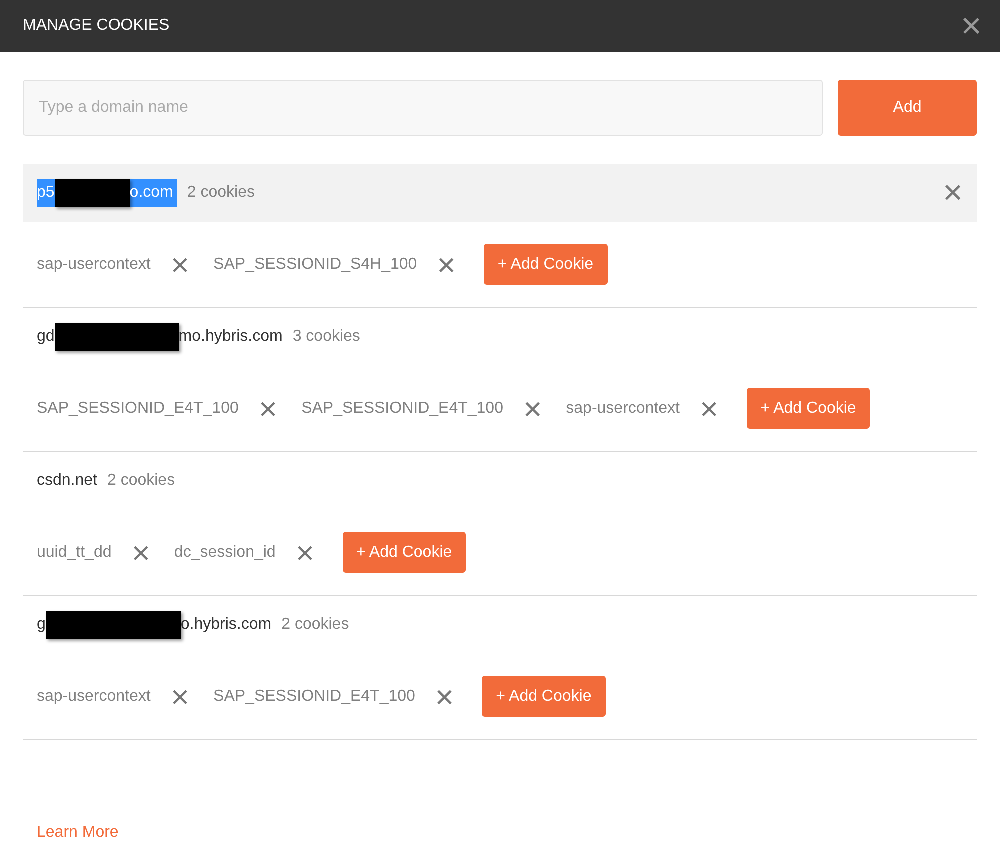 The width and height of the screenshot is (1000, 867). Describe the element at coordinates (907, 108) in the screenshot. I see `add-button: Add` at that location.